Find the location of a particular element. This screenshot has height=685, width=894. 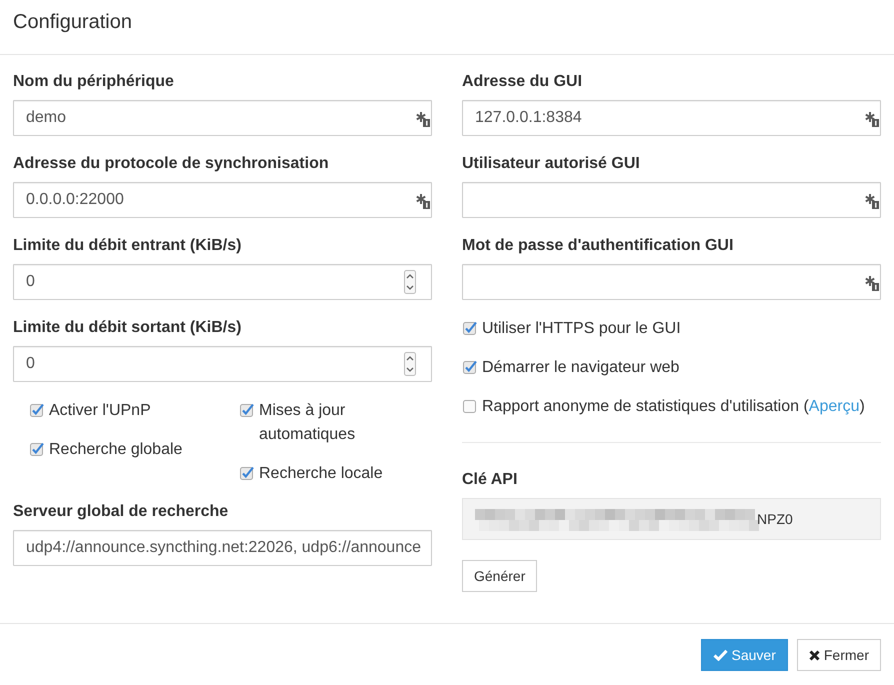

field-label: Limite du débit entrant (KiB/s) is located at coordinates (127, 246).